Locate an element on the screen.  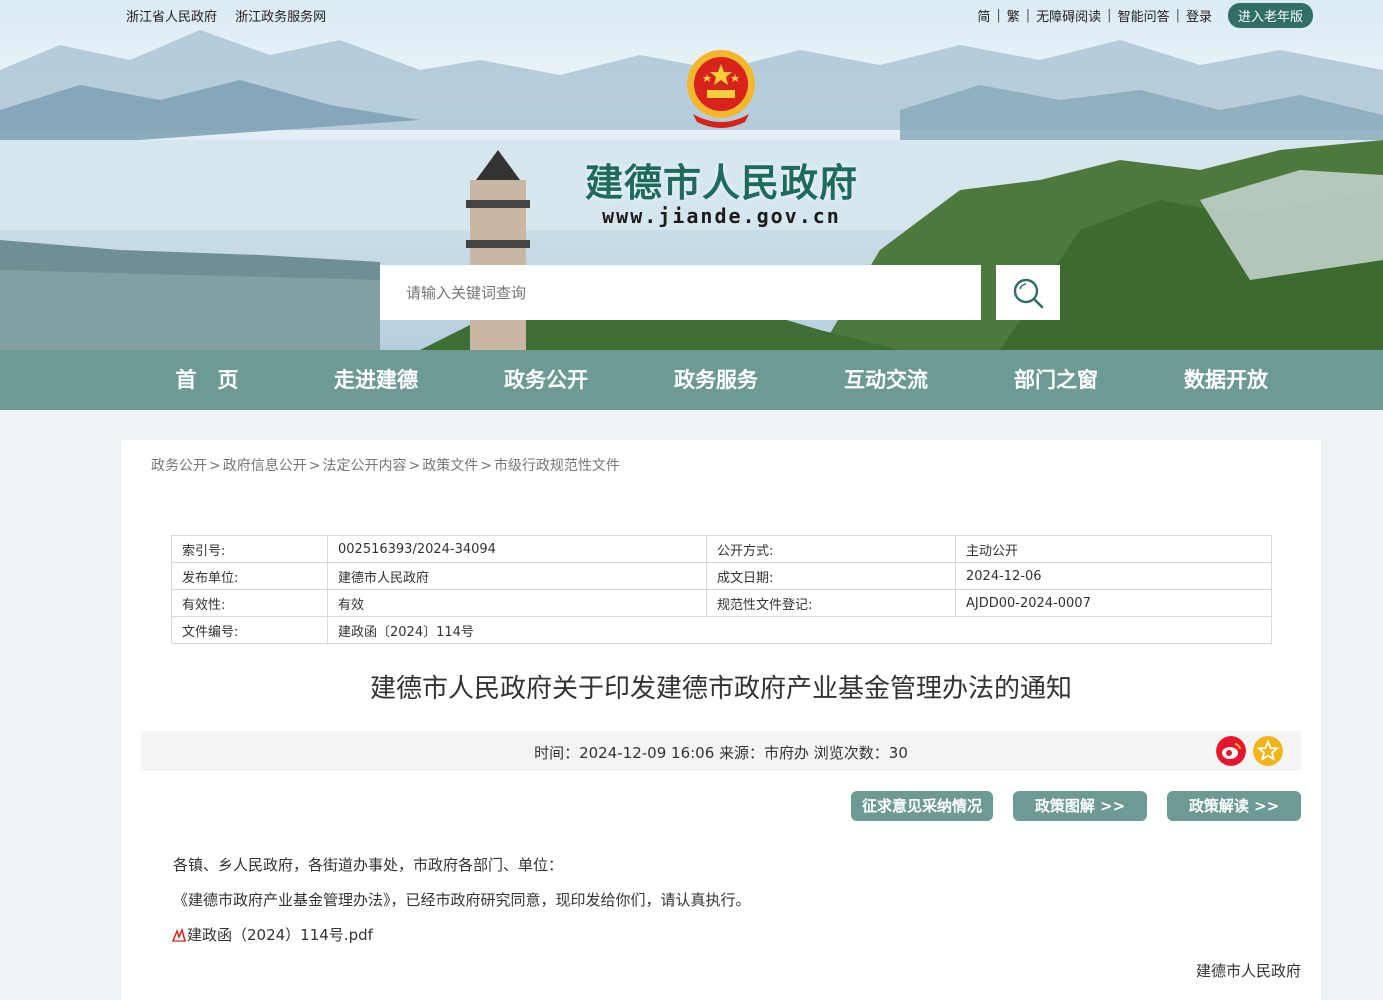
search-button is located at coordinates (1028, 292).